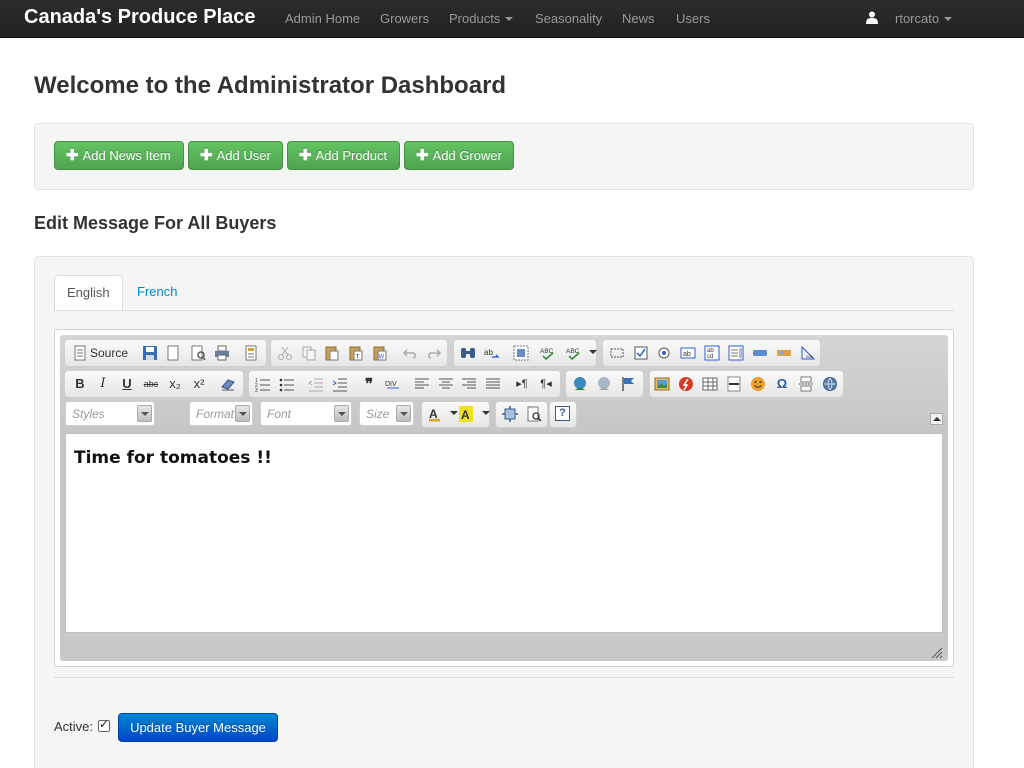  I want to click on horizontal-line-icon, so click(734, 384).